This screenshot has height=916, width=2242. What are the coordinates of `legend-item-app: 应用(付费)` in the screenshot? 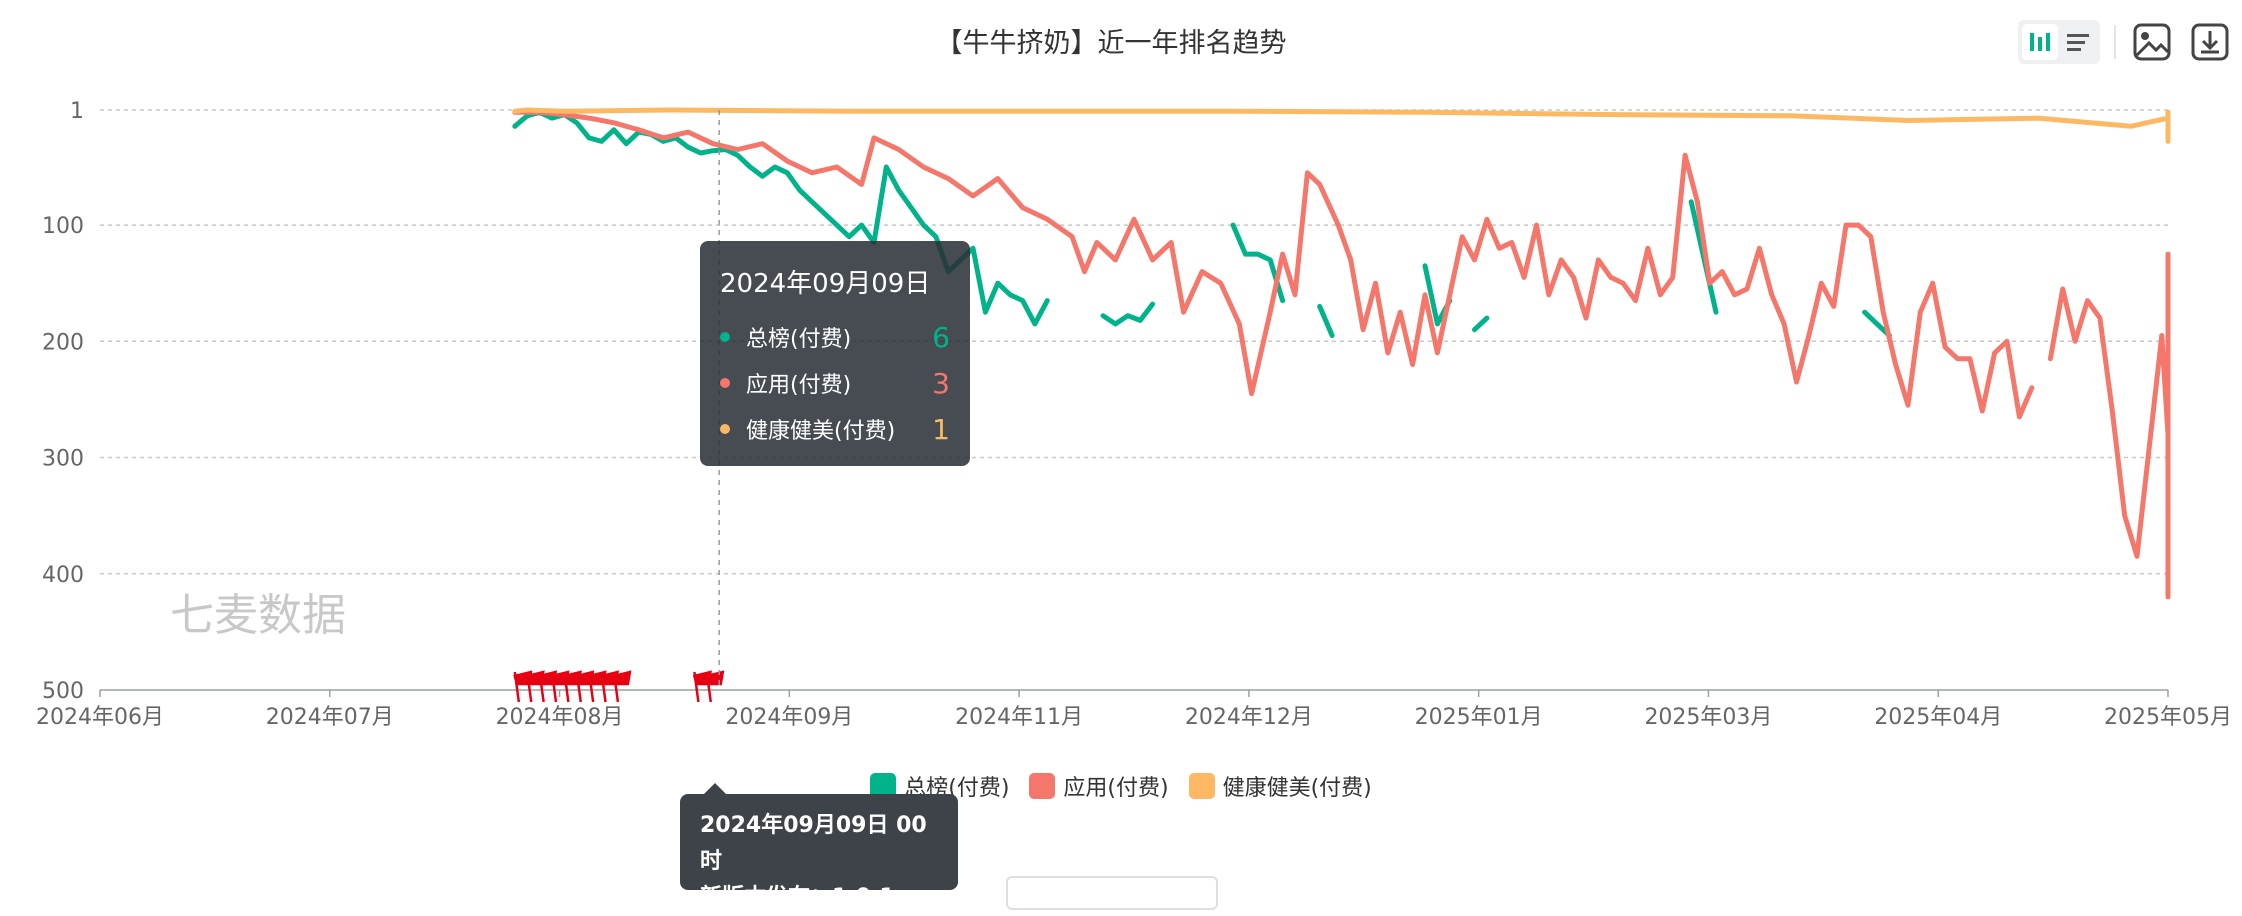 It's located at (1099, 786).